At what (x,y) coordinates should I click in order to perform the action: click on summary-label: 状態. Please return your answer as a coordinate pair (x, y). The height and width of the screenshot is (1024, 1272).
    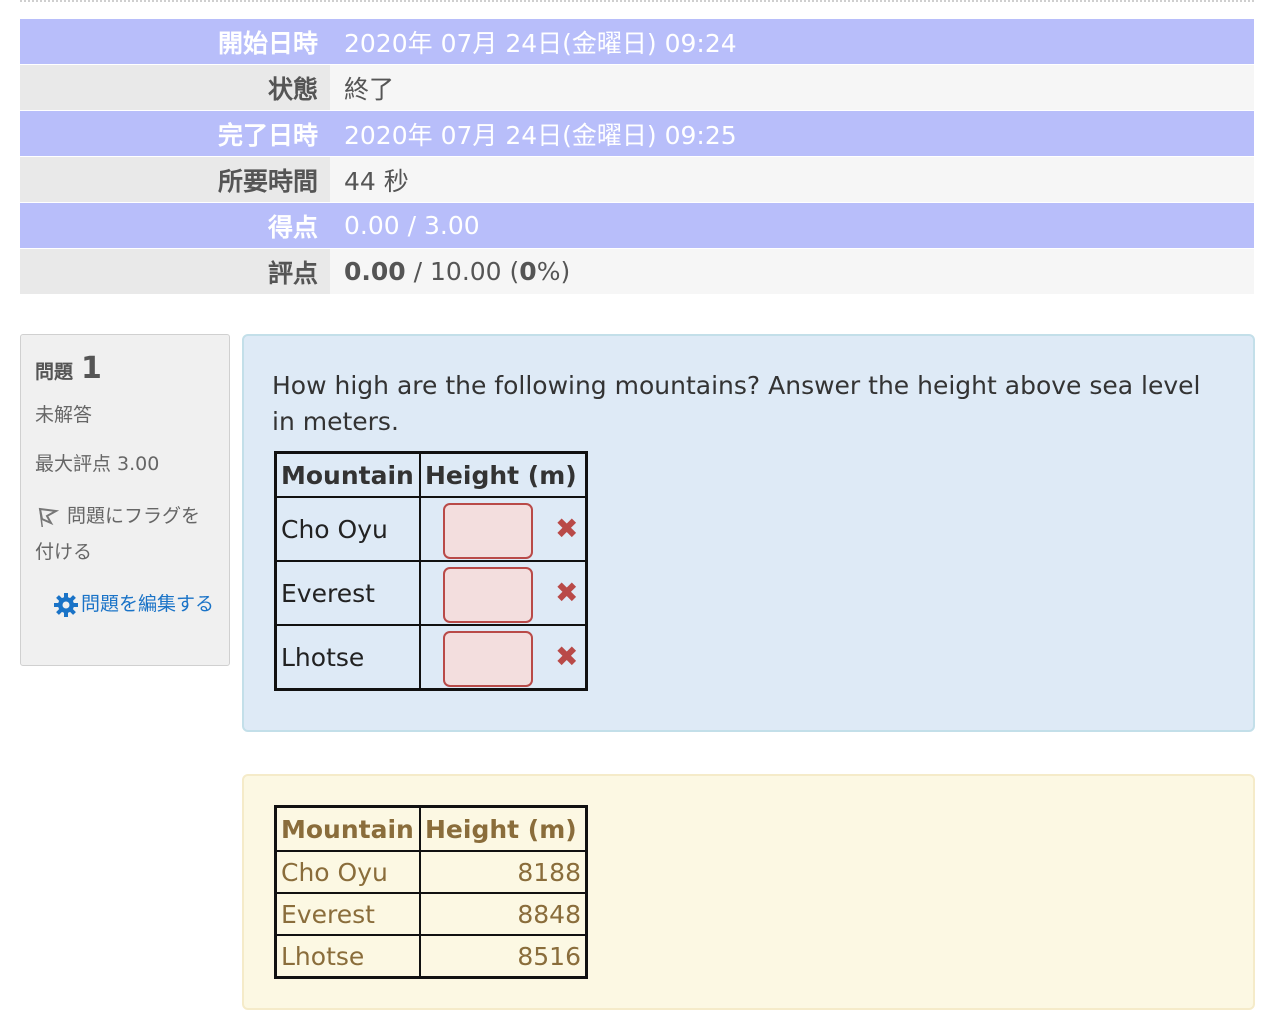
    Looking at the image, I should click on (175, 87).